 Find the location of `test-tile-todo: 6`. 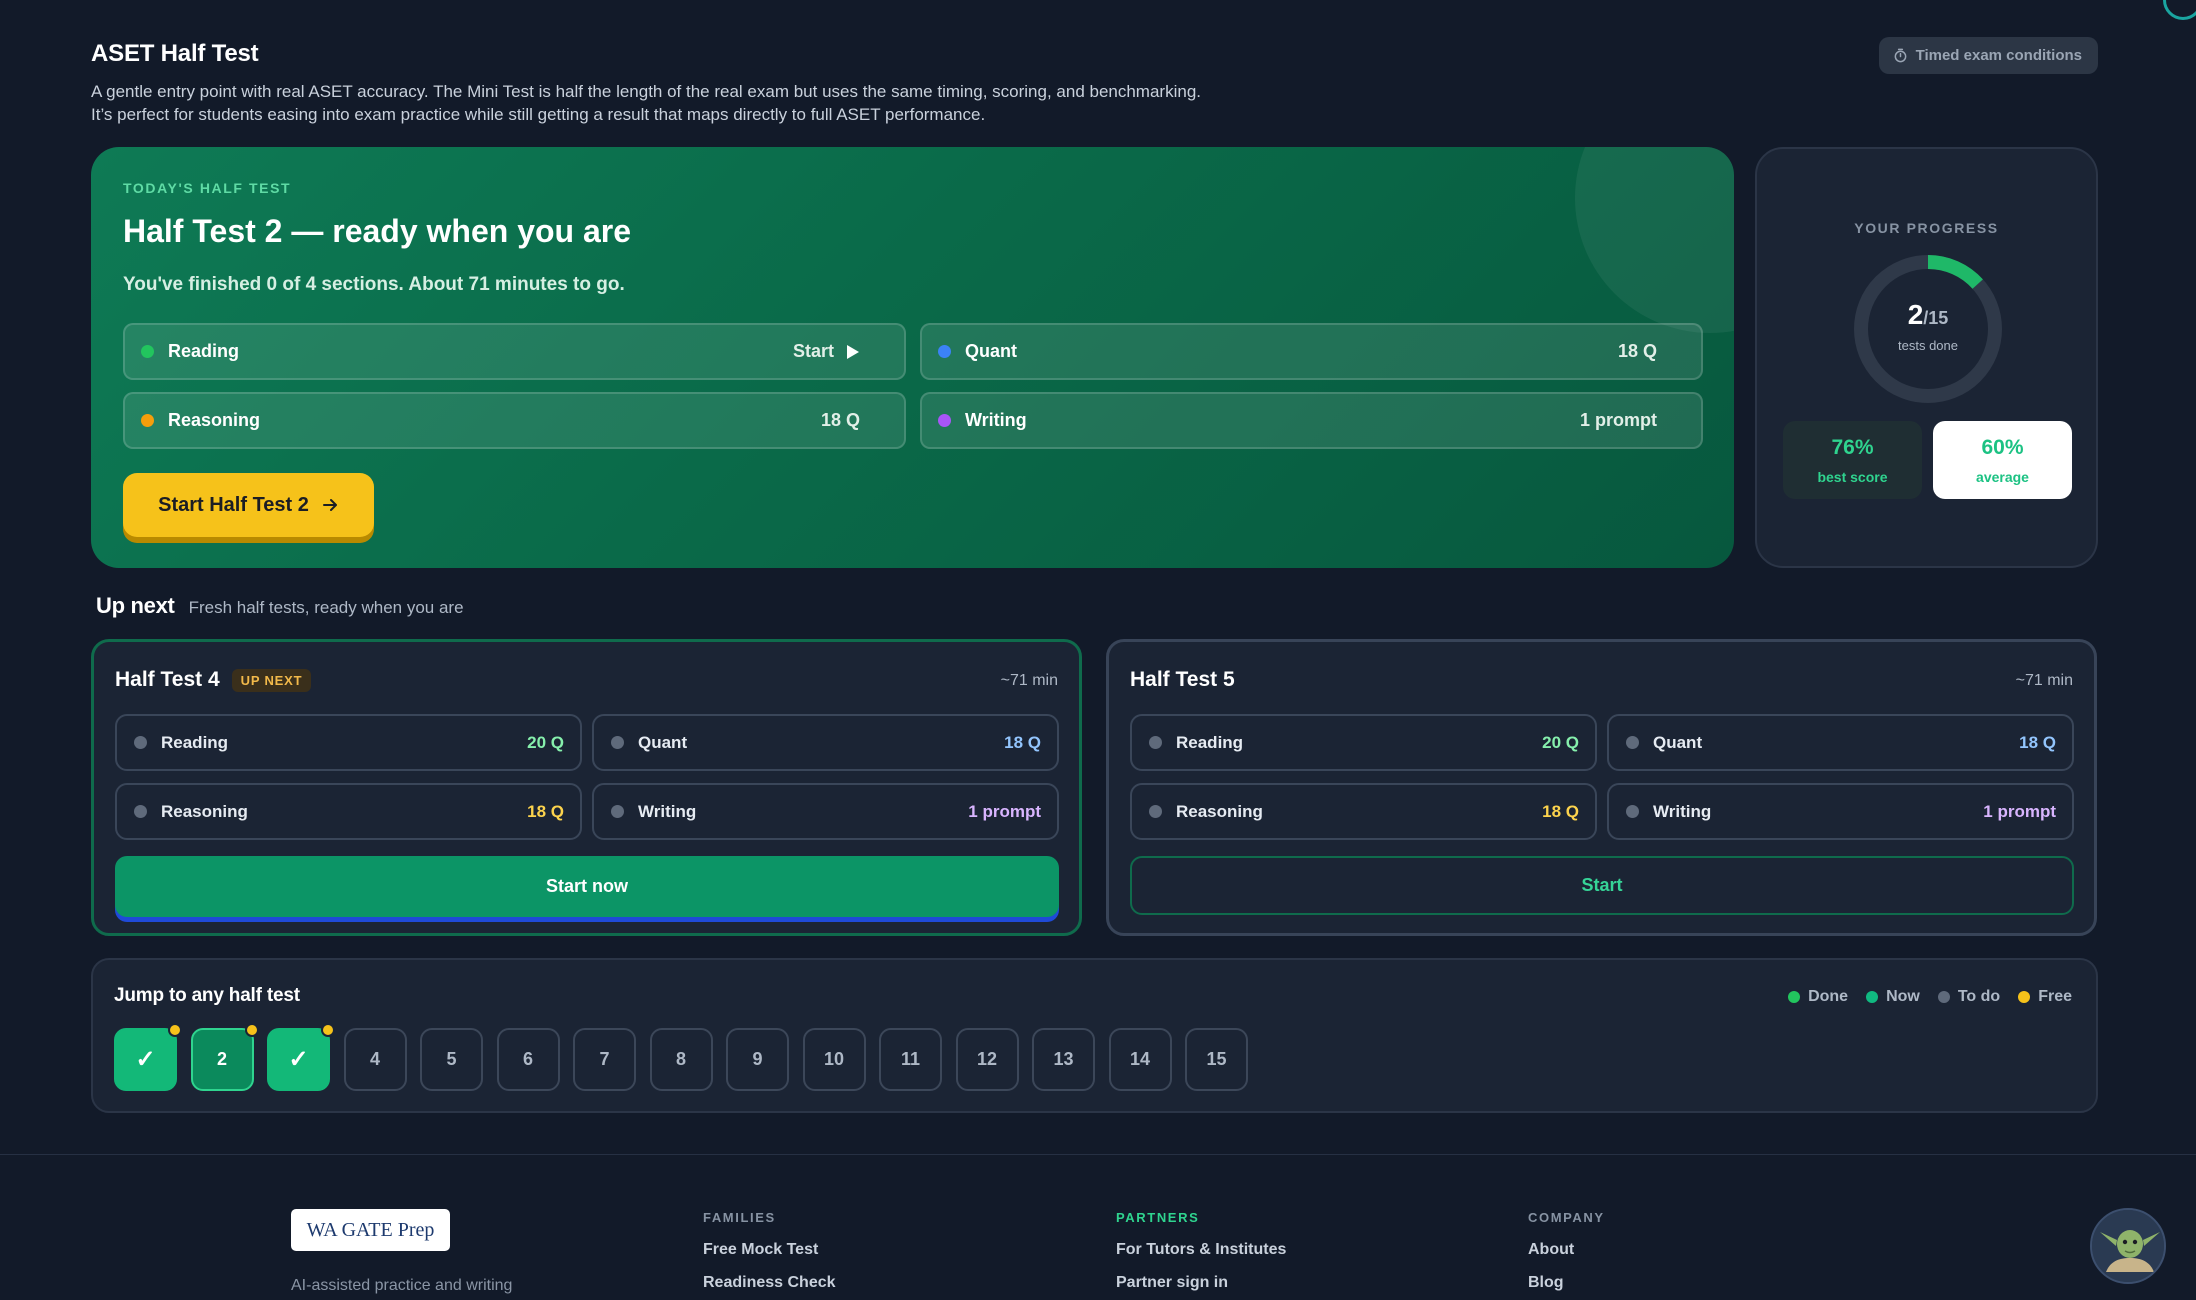

test-tile-todo: 6 is located at coordinates (528, 1059).